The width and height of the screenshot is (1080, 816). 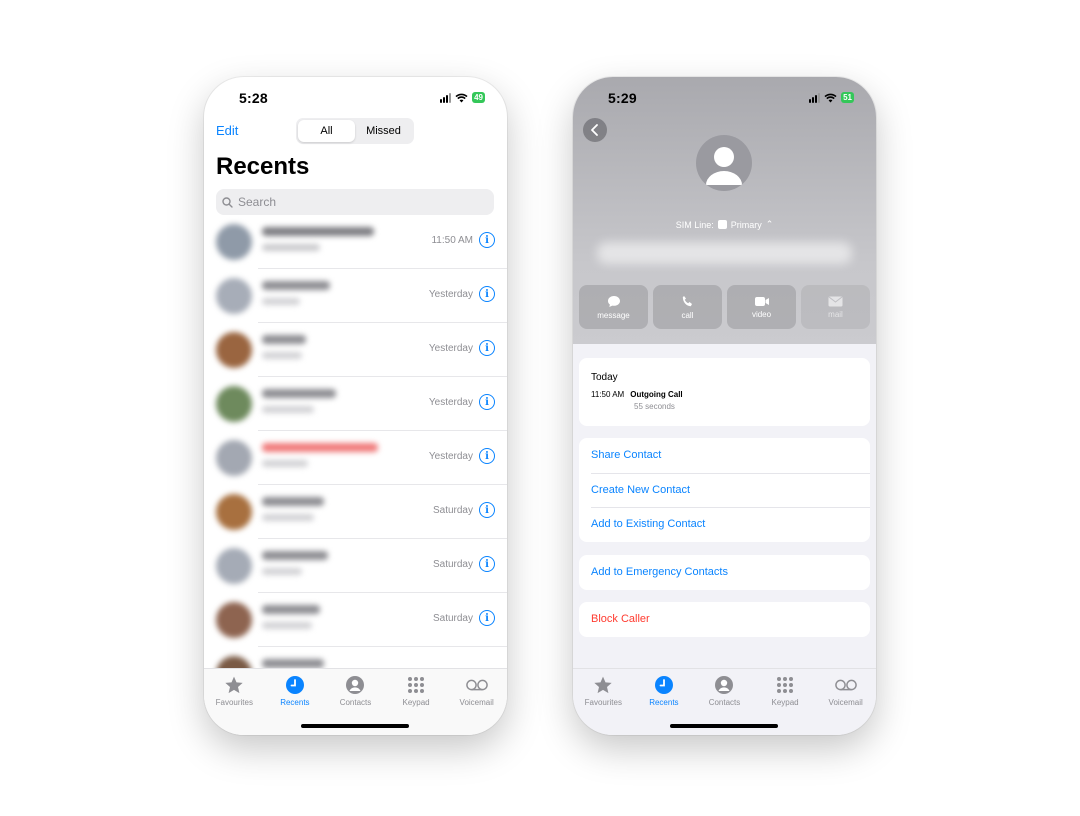 What do you see at coordinates (724, 97) in the screenshot?
I see `status-bar: 5:29 51` at bounding box center [724, 97].